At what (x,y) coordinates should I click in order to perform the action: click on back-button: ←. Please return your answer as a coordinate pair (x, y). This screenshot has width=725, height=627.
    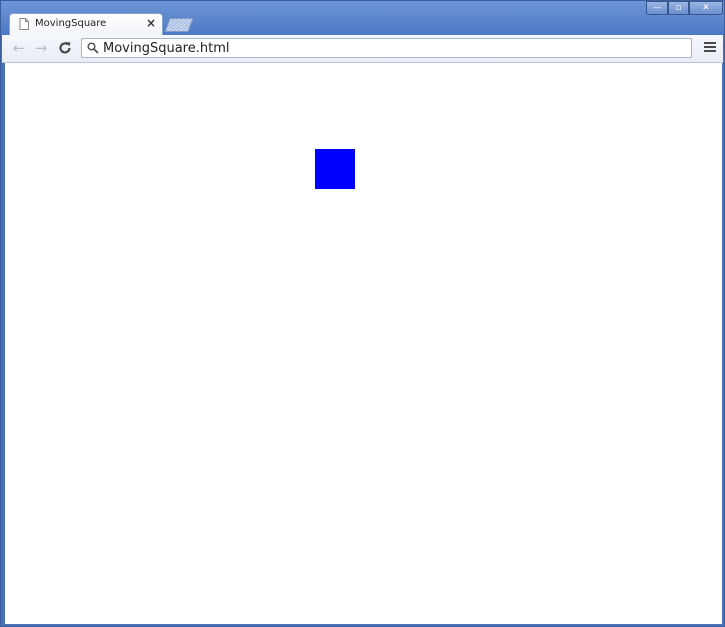
    Looking at the image, I should click on (19, 48).